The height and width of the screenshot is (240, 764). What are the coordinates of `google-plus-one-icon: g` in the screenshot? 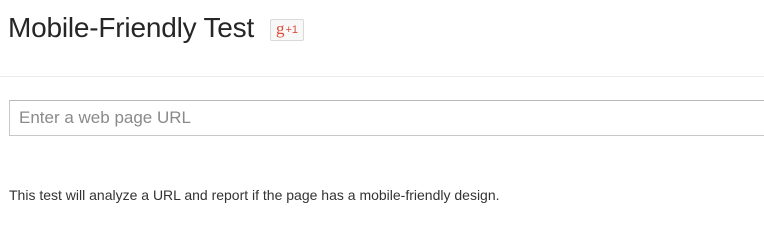 It's located at (280, 28).